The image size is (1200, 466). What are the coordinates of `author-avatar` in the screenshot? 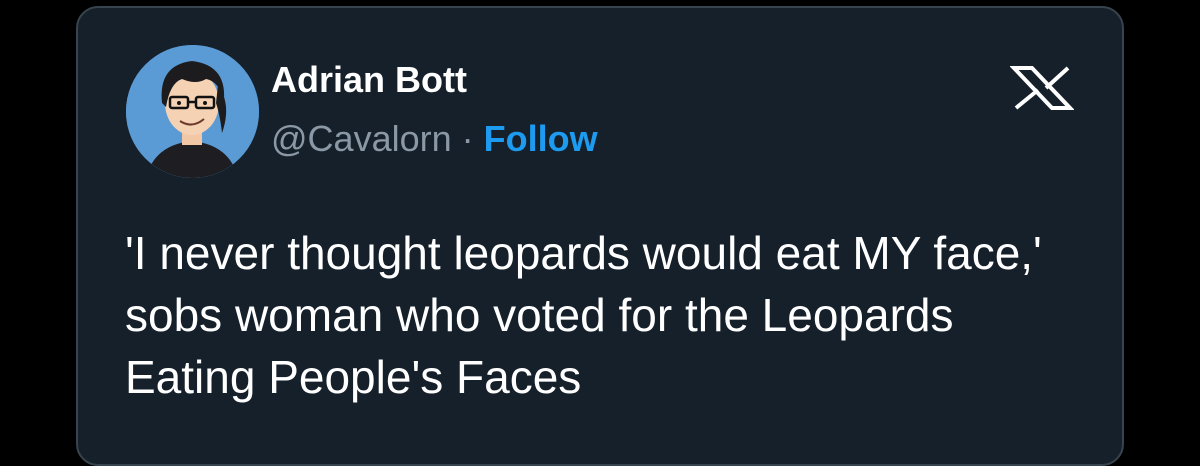 It's located at (192, 111).